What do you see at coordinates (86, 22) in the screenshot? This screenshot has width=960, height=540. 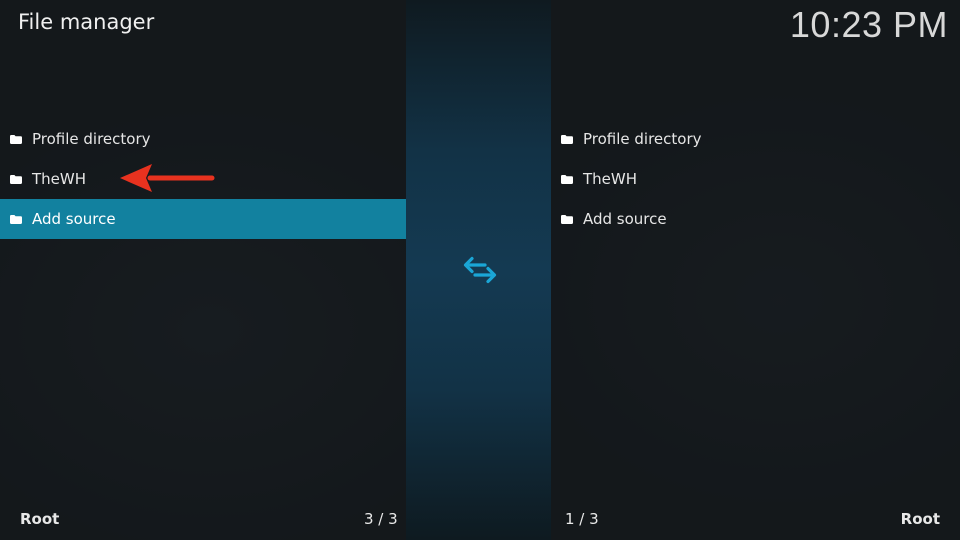 I see `page-title: File manager` at bounding box center [86, 22].